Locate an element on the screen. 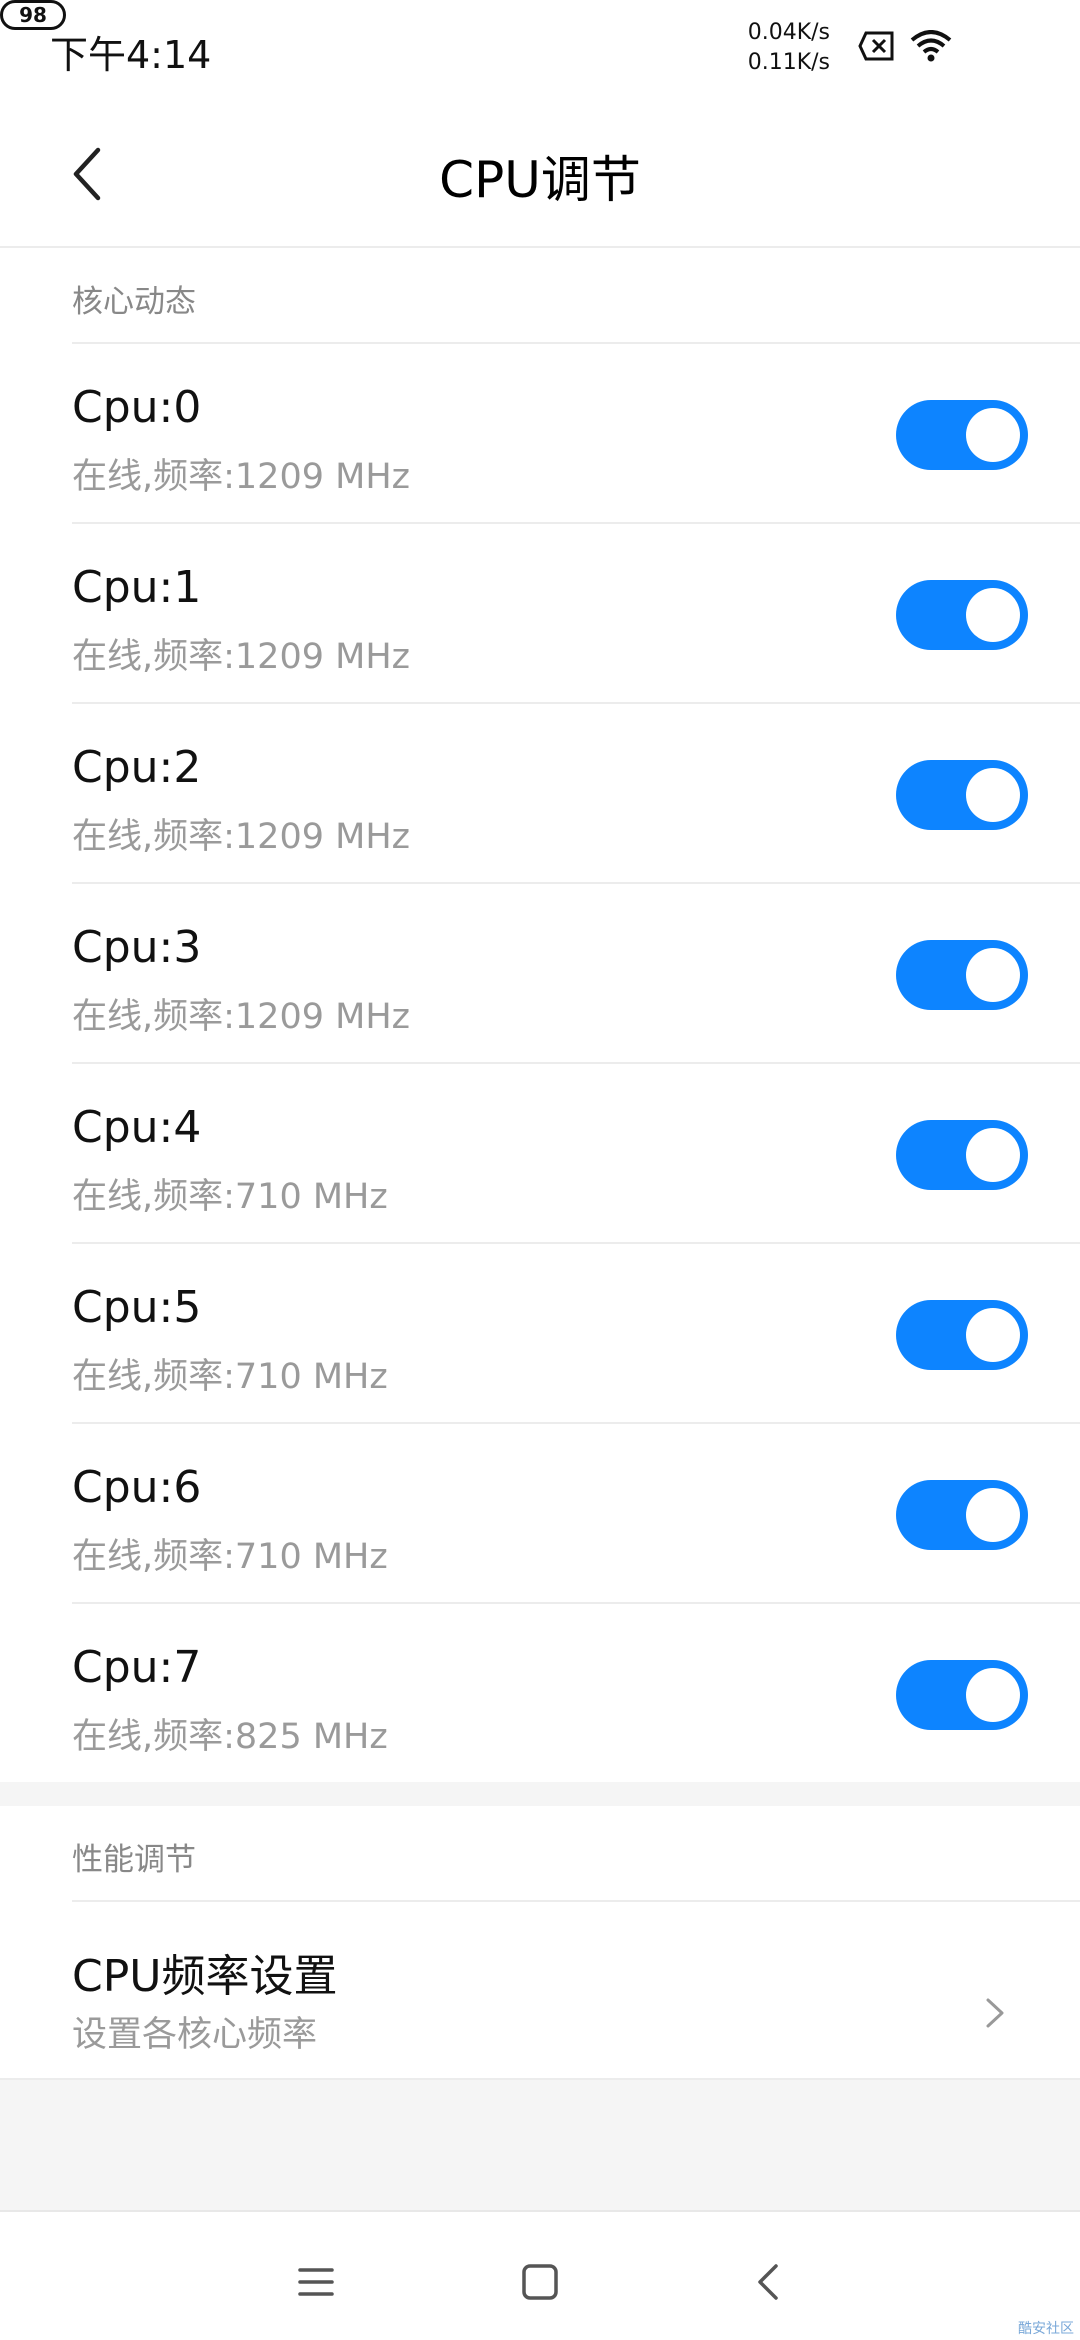 The image size is (1080, 2340). cpu-row: Cpu:5 在线,频率:710 MHz is located at coordinates (540, 1334).